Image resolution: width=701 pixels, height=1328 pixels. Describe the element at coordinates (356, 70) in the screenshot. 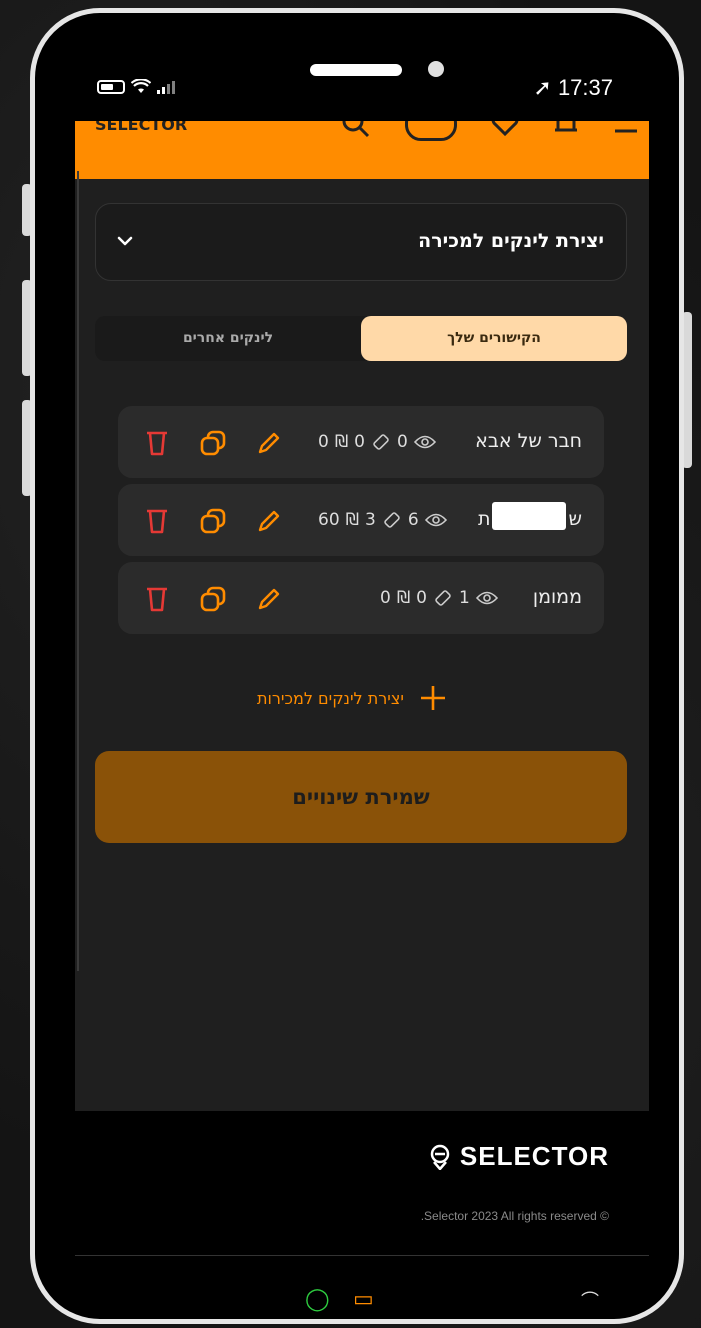

I see `speaker-grille` at that location.